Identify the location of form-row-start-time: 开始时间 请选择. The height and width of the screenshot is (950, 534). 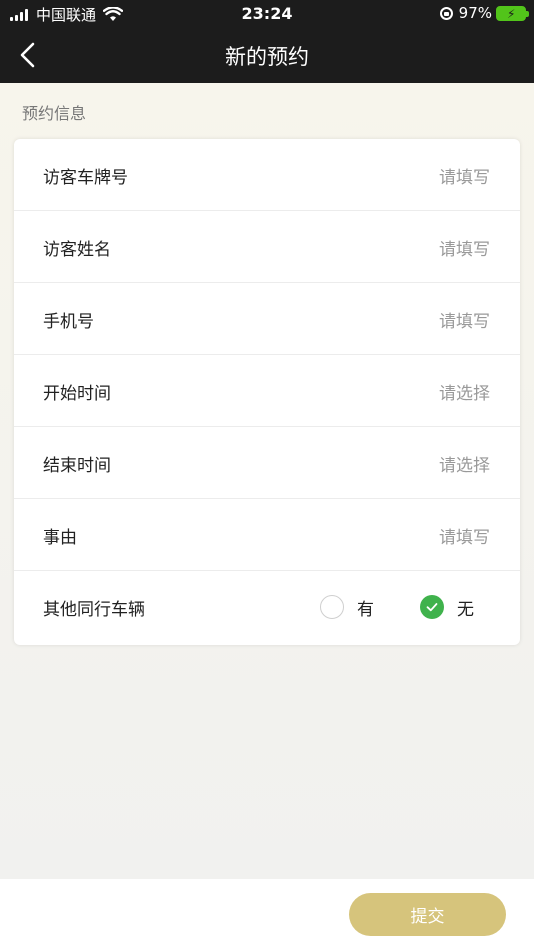
(267, 391).